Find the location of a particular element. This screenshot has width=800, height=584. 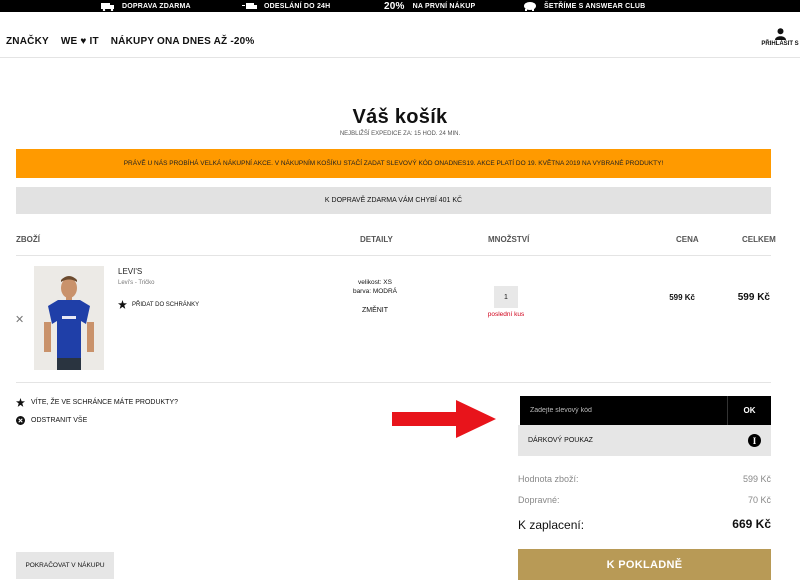

main-nav: Značky We ♥ it Nákupy ona dnes až -20% is located at coordinates (130, 41).